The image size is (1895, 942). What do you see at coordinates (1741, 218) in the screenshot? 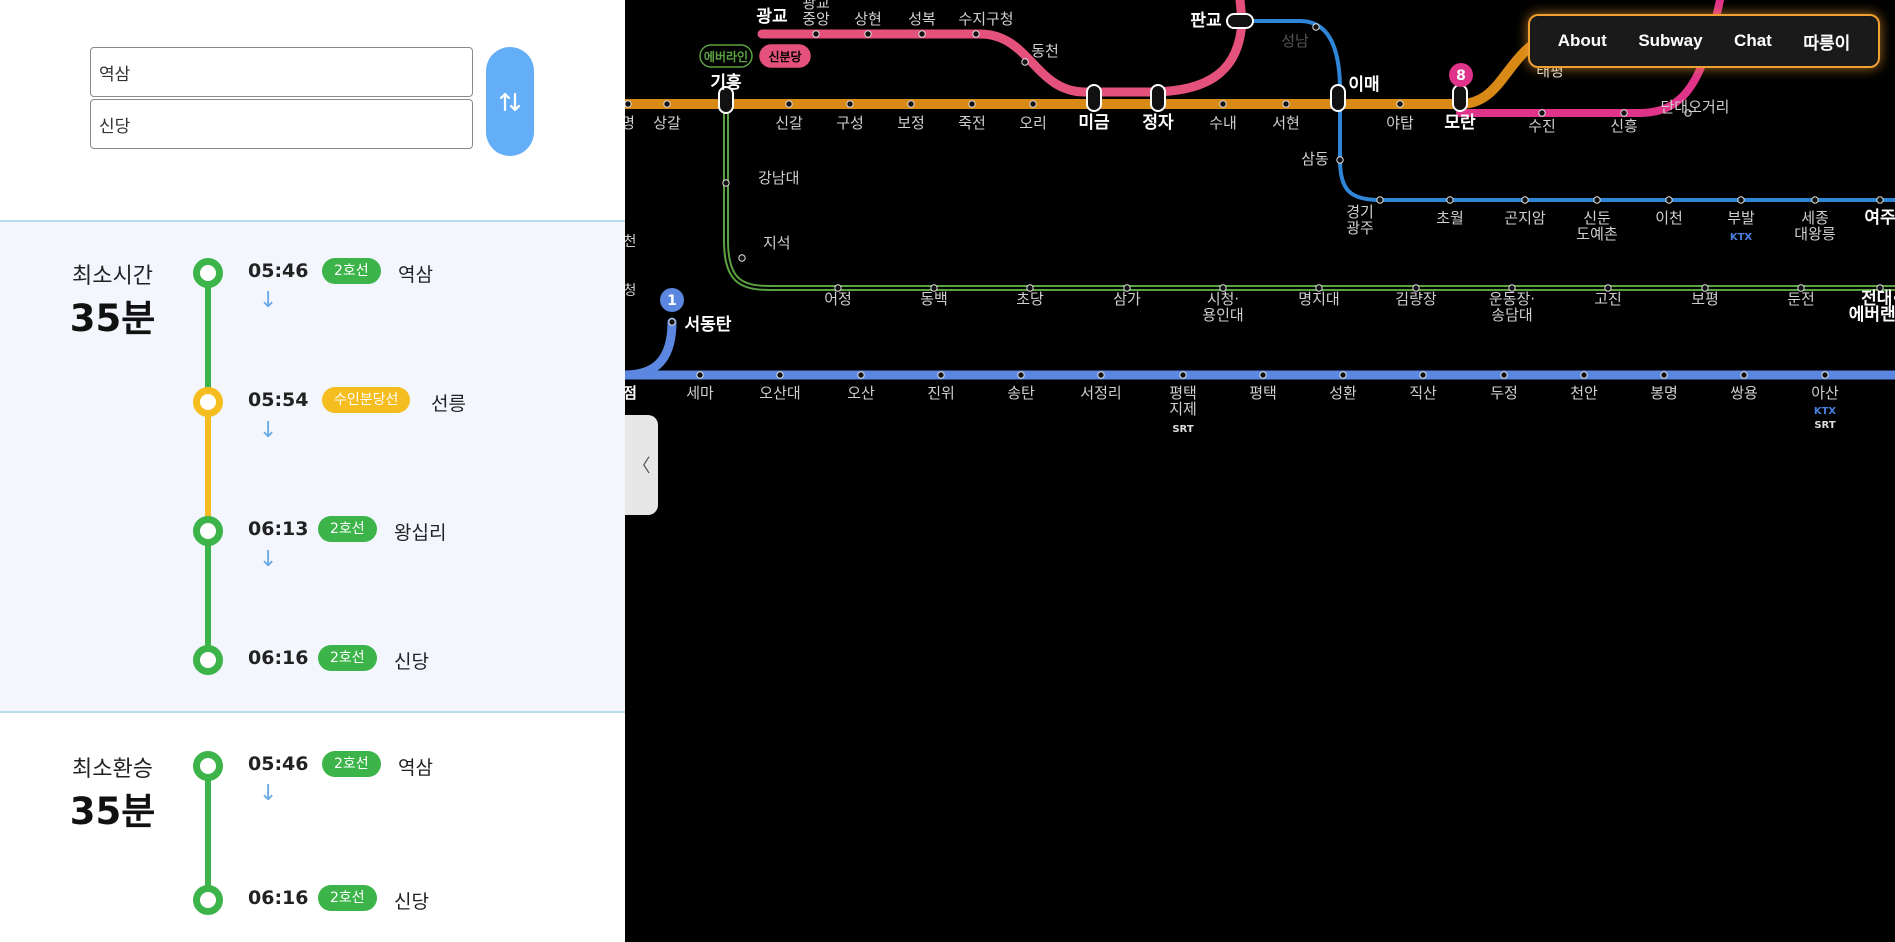
I see `station-label: 부발` at bounding box center [1741, 218].